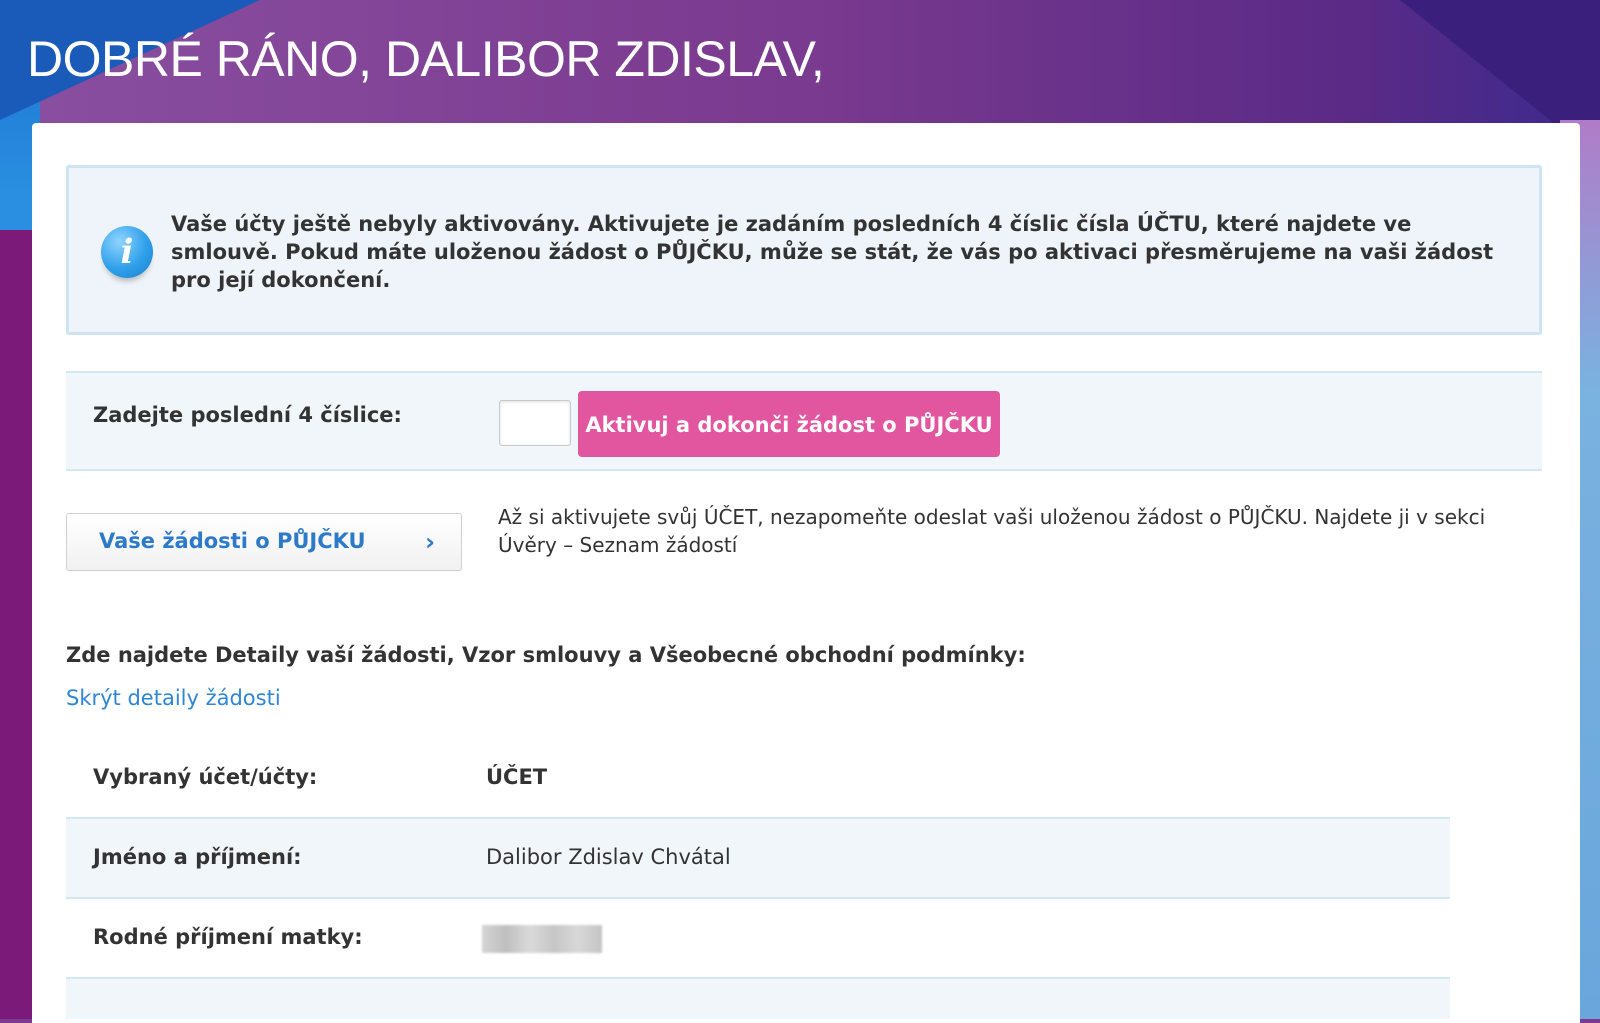  What do you see at coordinates (426, 59) in the screenshot?
I see `greeting-title: DOBRÉ RÁNO, DALIBOR ZDISLAV,` at bounding box center [426, 59].